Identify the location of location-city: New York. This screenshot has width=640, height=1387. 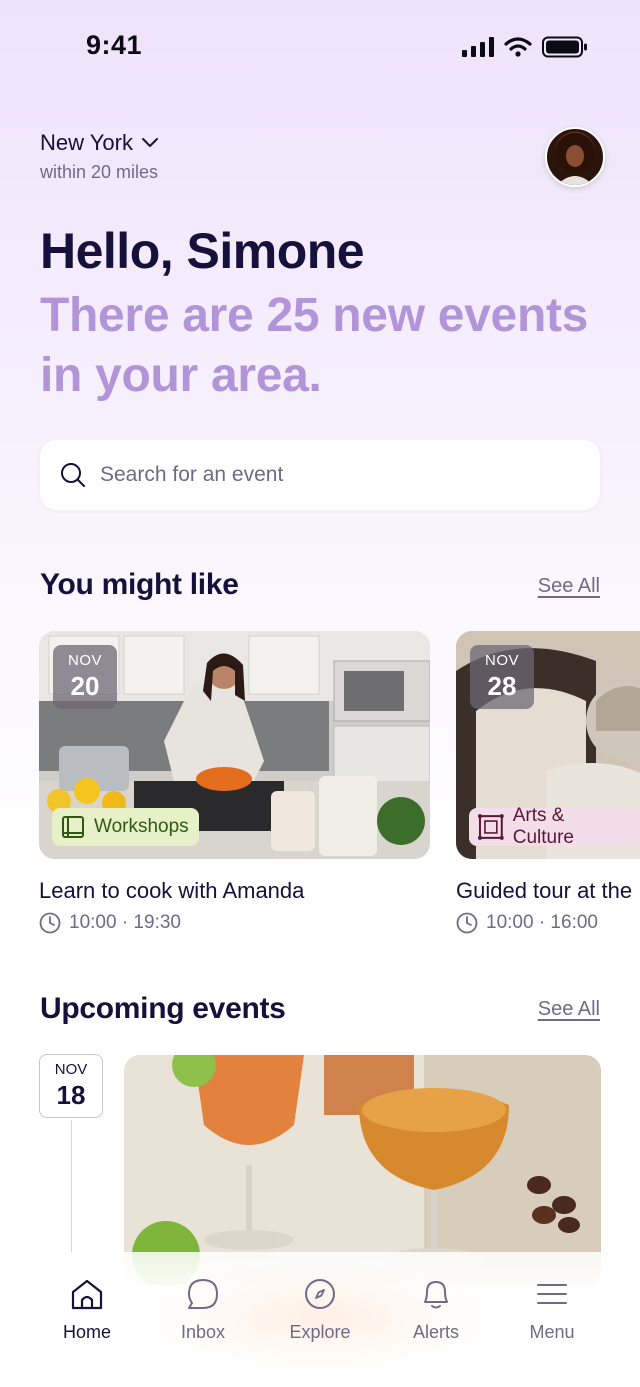
(86, 142).